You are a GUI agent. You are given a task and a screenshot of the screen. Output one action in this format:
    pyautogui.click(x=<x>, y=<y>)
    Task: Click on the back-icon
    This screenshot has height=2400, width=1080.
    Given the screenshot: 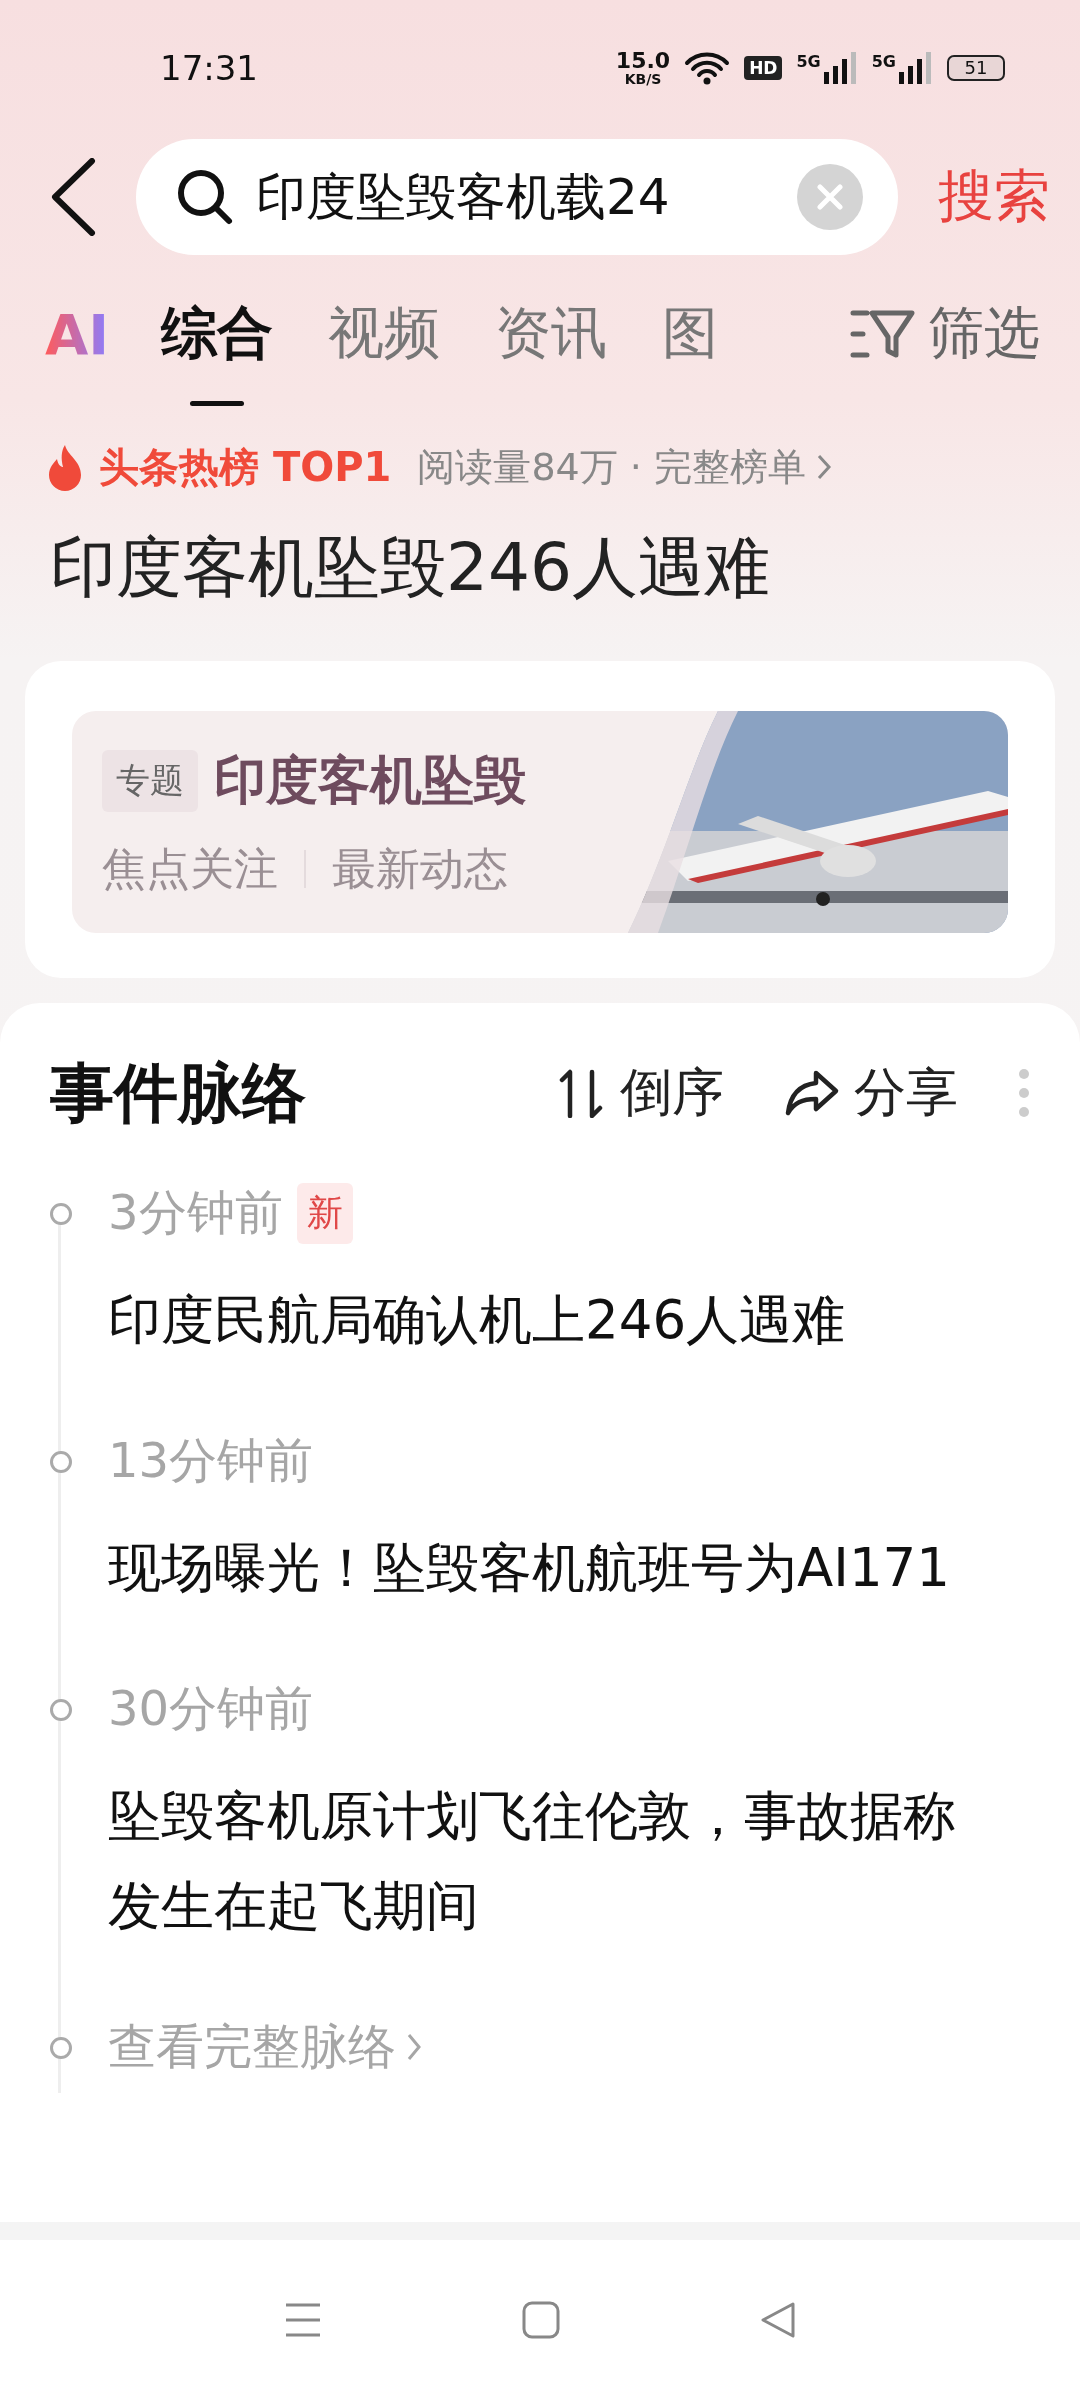 What is the action you would take?
    pyautogui.click(x=73, y=197)
    